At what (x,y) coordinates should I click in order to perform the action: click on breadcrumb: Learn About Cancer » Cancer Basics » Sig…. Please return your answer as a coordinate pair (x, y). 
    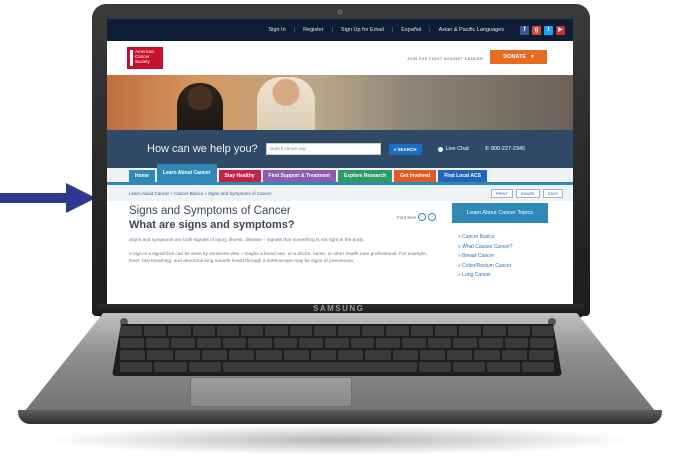
    Looking at the image, I should click on (340, 193).